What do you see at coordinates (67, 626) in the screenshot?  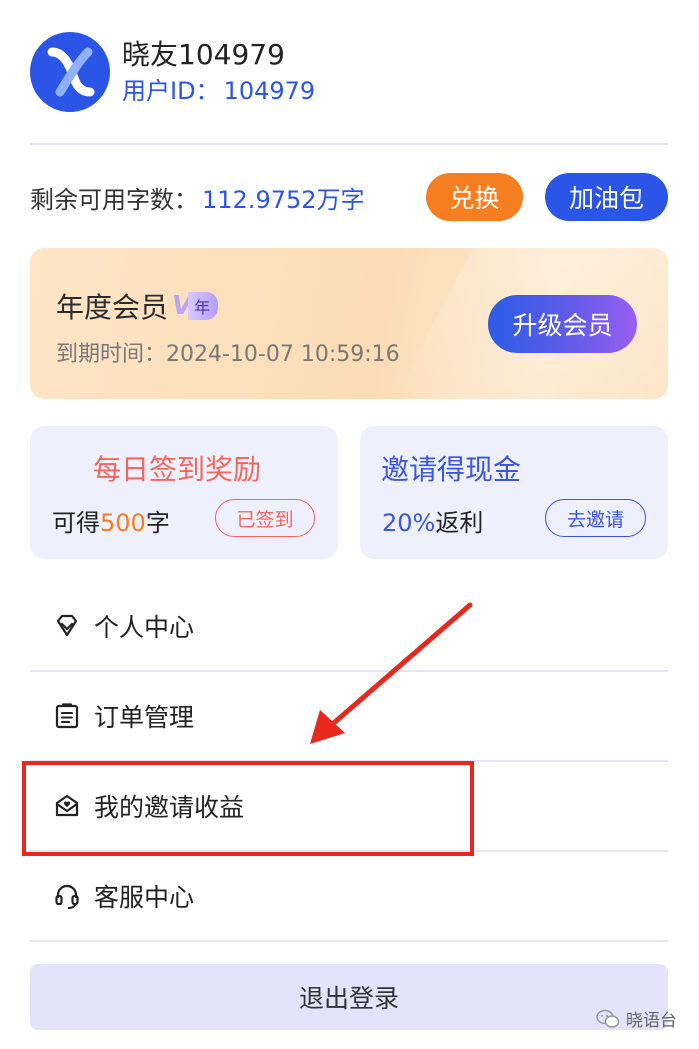 I see `diamond-icon` at bounding box center [67, 626].